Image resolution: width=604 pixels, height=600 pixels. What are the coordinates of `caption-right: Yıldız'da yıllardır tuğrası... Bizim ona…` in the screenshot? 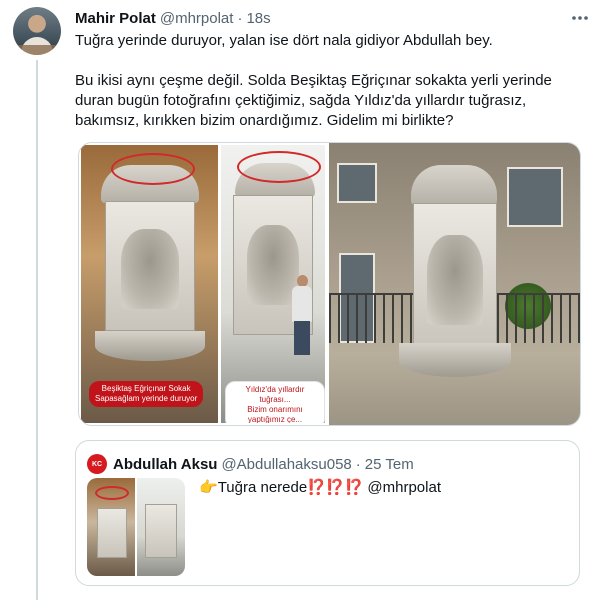 It's located at (275, 402).